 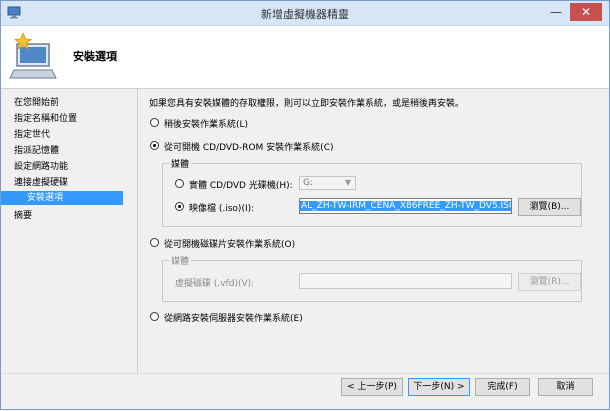 I want to click on physical-drive-select: G: ▼, so click(x=327, y=183).